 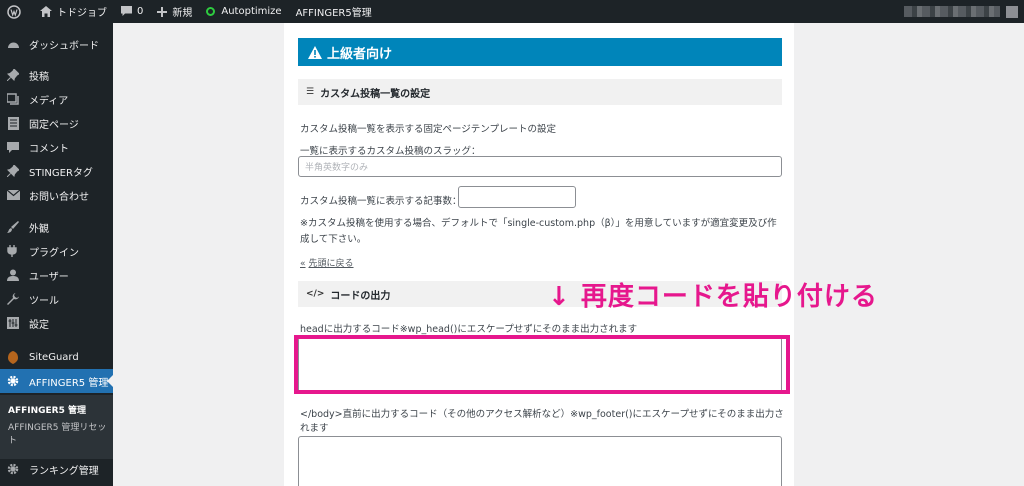 I want to click on sidebar-item-affinger5-admin: AFFINGER5 管理, so click(x=56, y=381).